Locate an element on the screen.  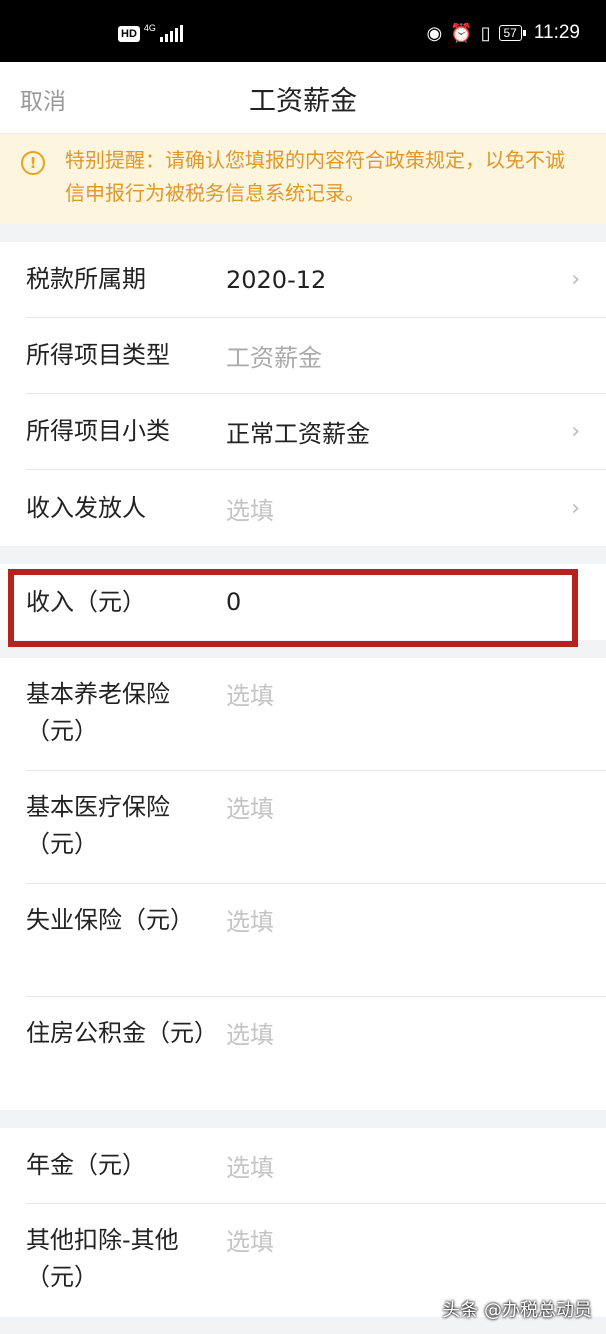
income-input: 0 is located at coordinates (403, 602).